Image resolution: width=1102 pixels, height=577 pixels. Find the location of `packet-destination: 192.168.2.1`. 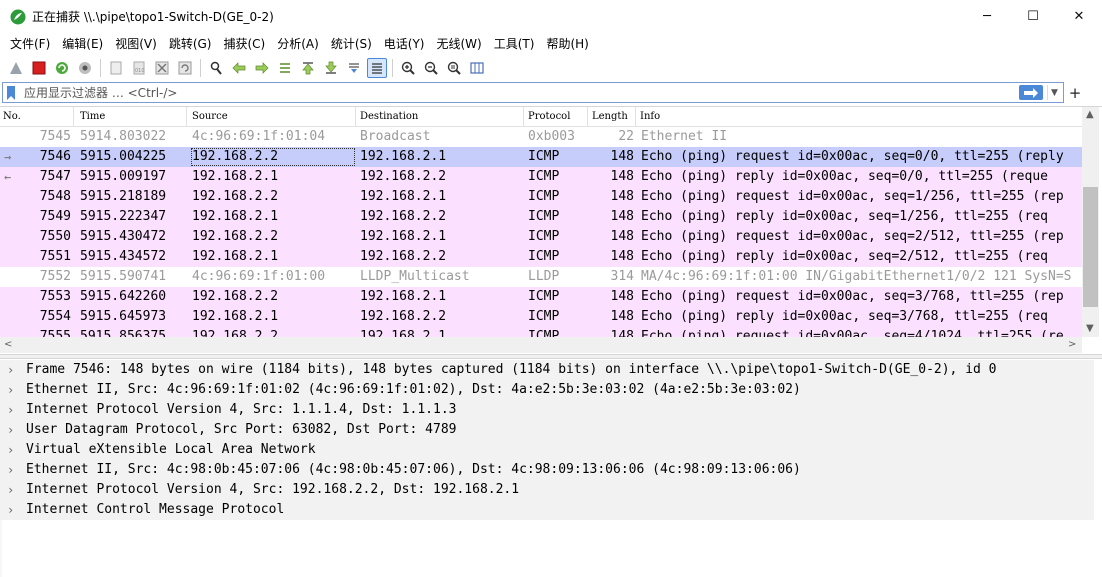

packet-destination: 192.168.2.1 is located at coordinates (403, 156).